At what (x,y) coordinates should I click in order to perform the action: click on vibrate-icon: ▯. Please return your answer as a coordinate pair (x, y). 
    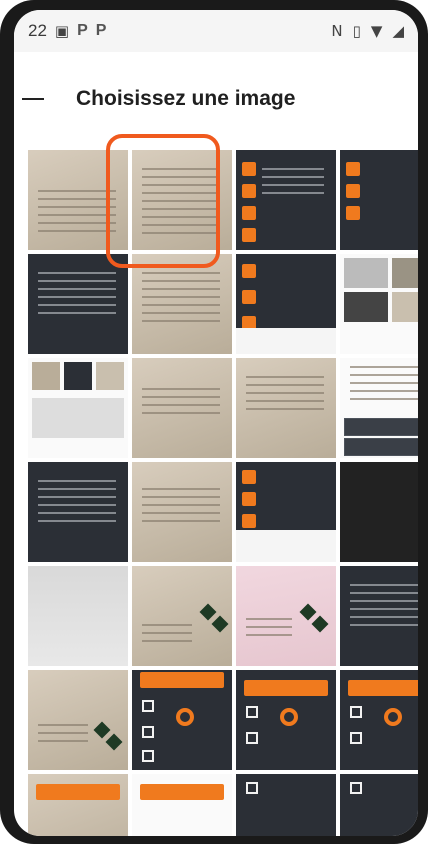
    Looking at the image, I should click on (356, 31).